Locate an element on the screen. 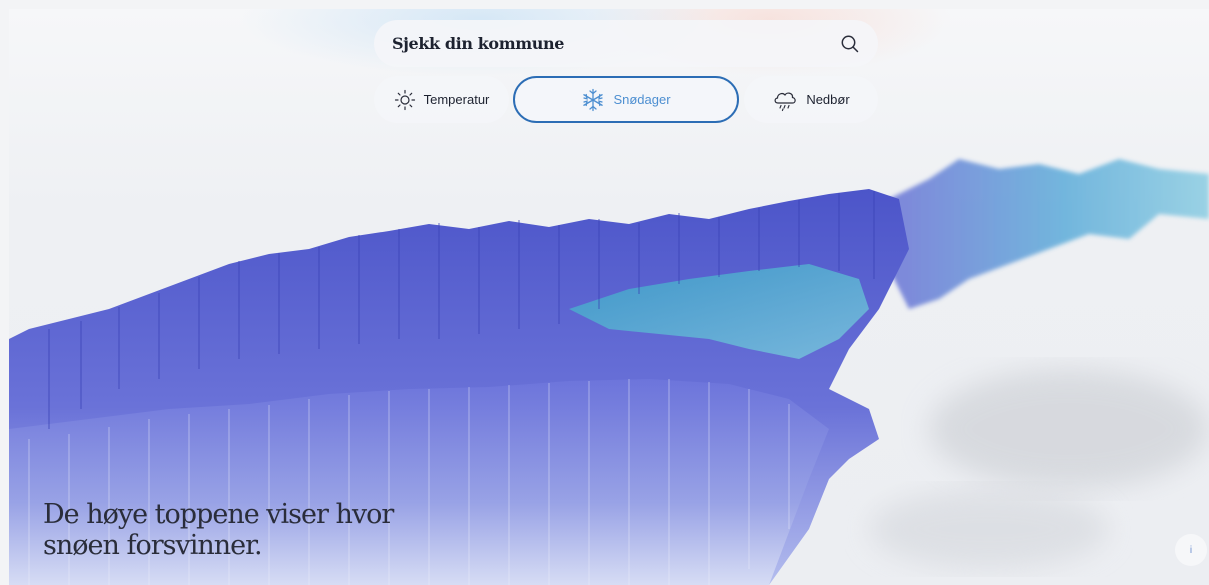 The width and height of the screenshot is (1209, 585). info-button: i is located at coordinates (1191, 550).